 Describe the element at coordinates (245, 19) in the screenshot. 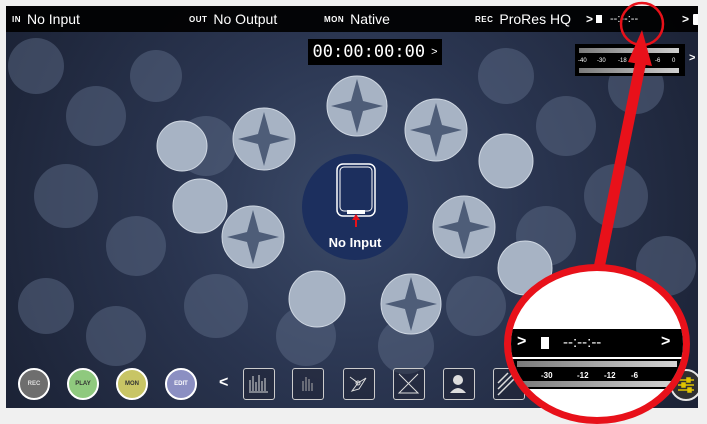

I see `output-value: No Output` at that location.